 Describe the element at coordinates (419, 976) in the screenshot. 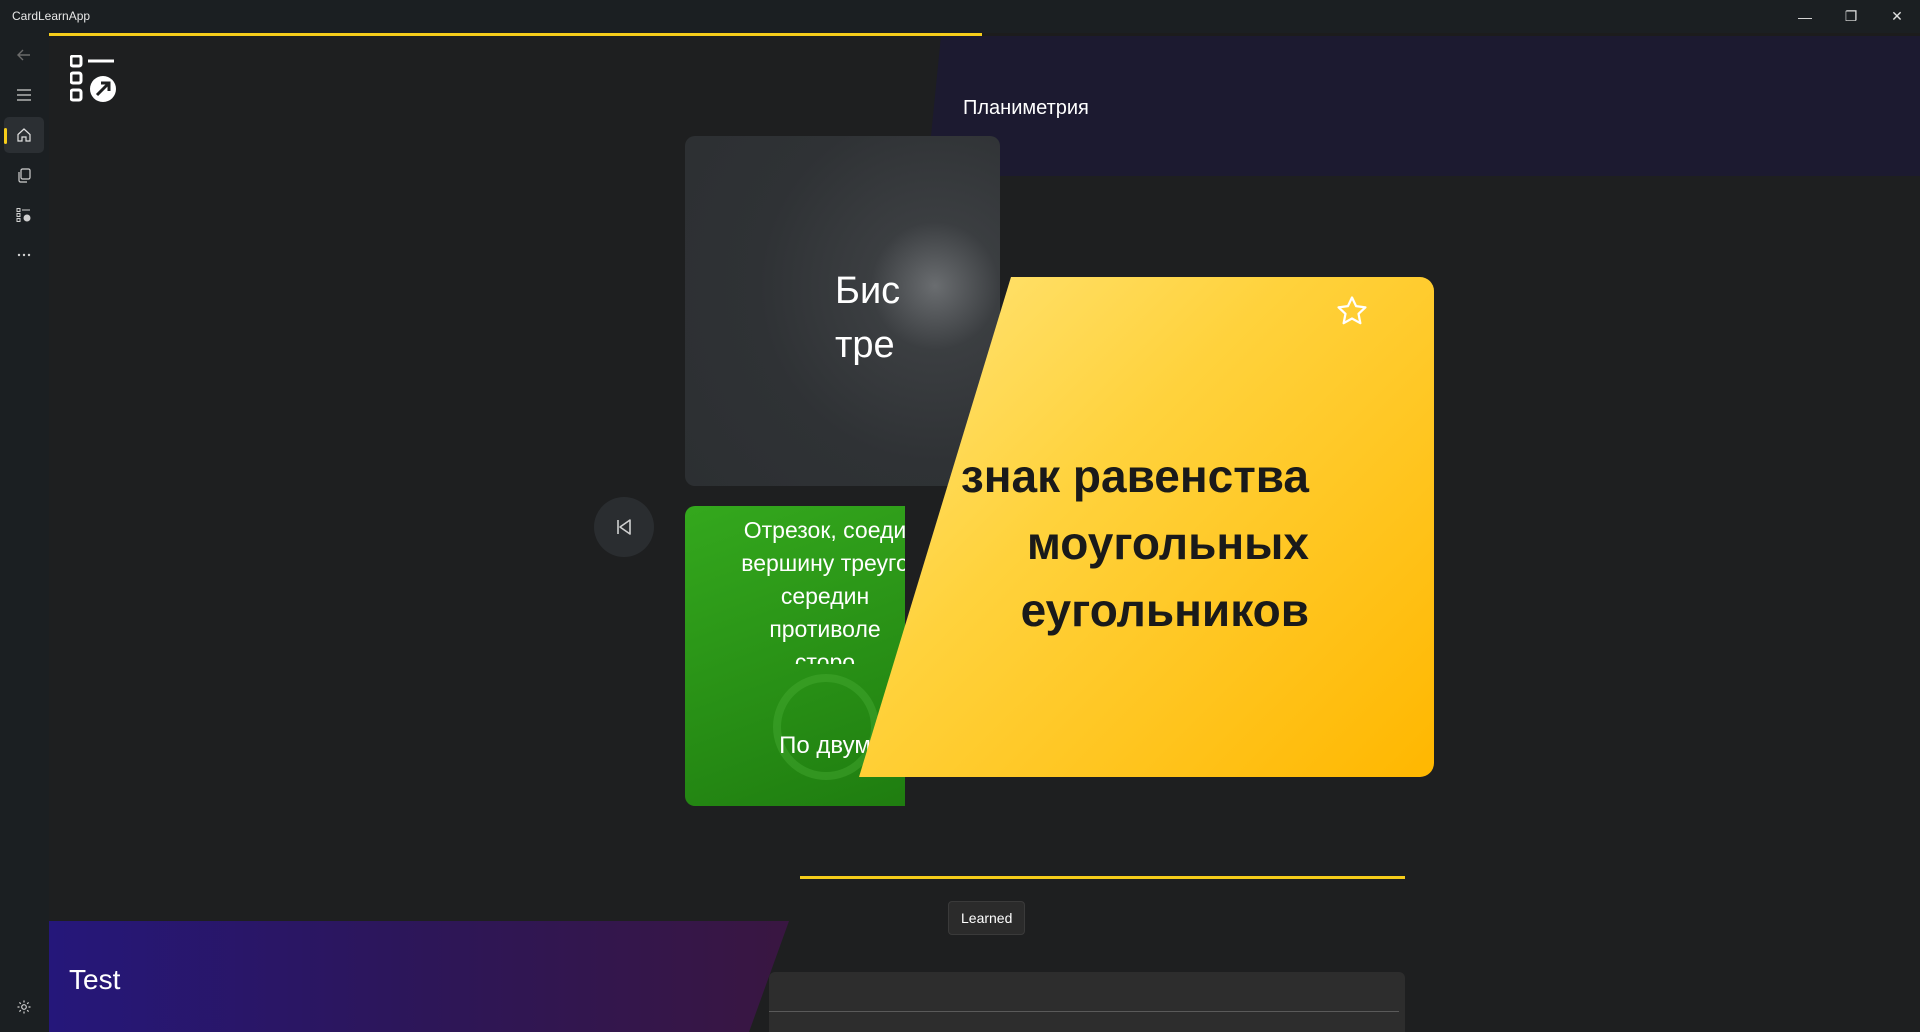

I see `test-section-band` at that location.